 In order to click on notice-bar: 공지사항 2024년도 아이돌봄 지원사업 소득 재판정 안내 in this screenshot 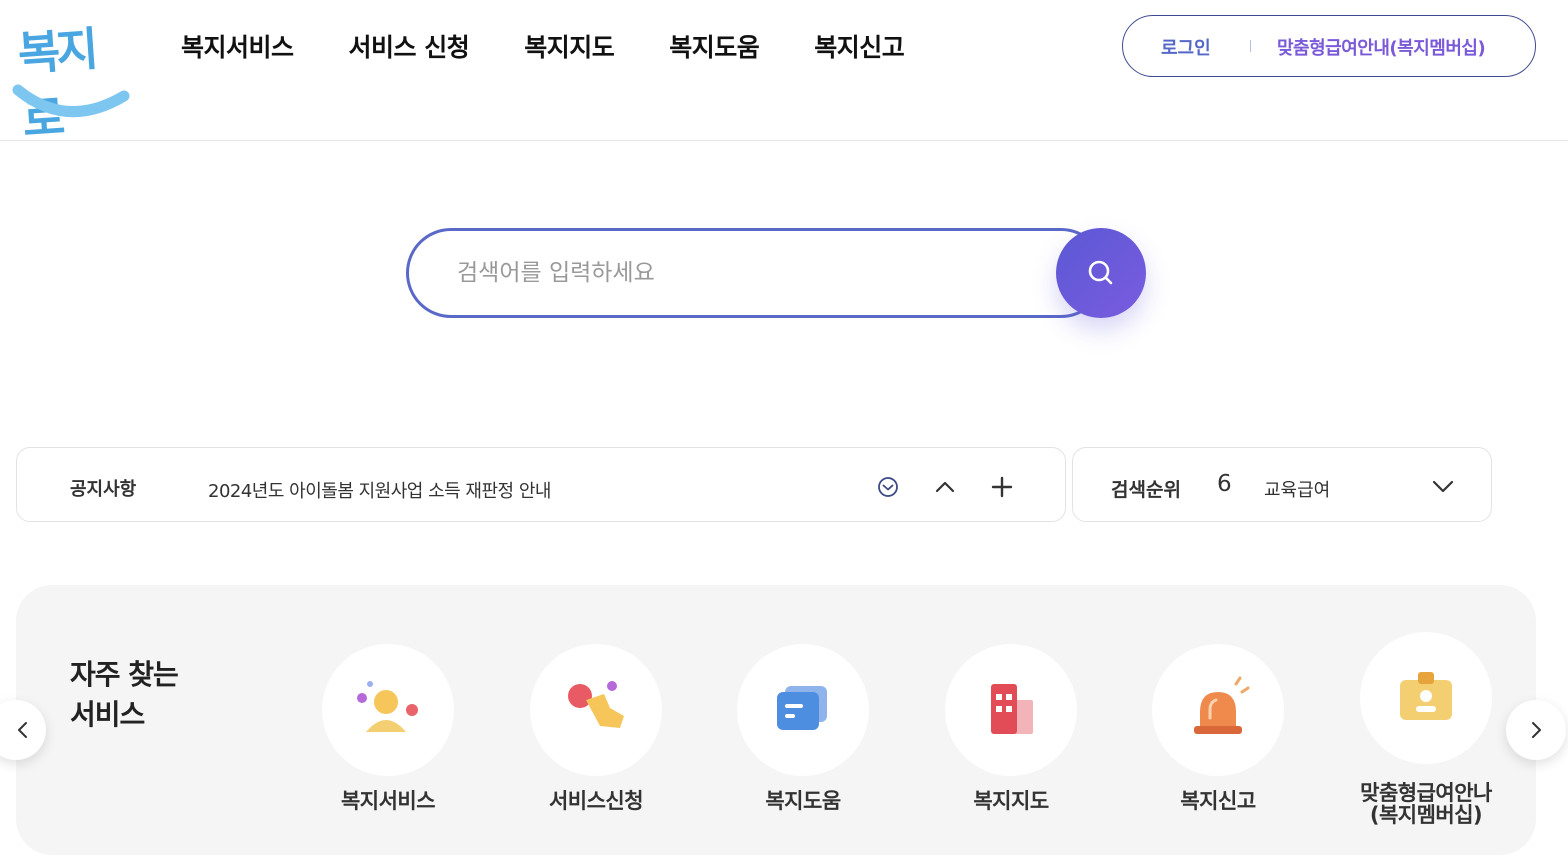, I will do `click(541, 484)`.